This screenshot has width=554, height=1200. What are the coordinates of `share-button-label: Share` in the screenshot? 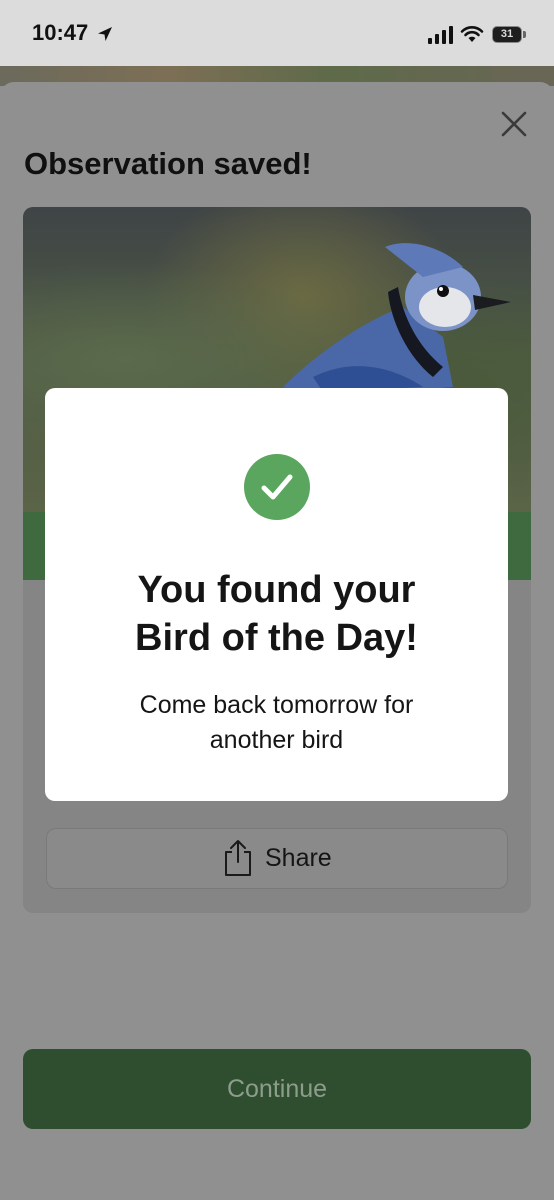 It's located at (298, 858).